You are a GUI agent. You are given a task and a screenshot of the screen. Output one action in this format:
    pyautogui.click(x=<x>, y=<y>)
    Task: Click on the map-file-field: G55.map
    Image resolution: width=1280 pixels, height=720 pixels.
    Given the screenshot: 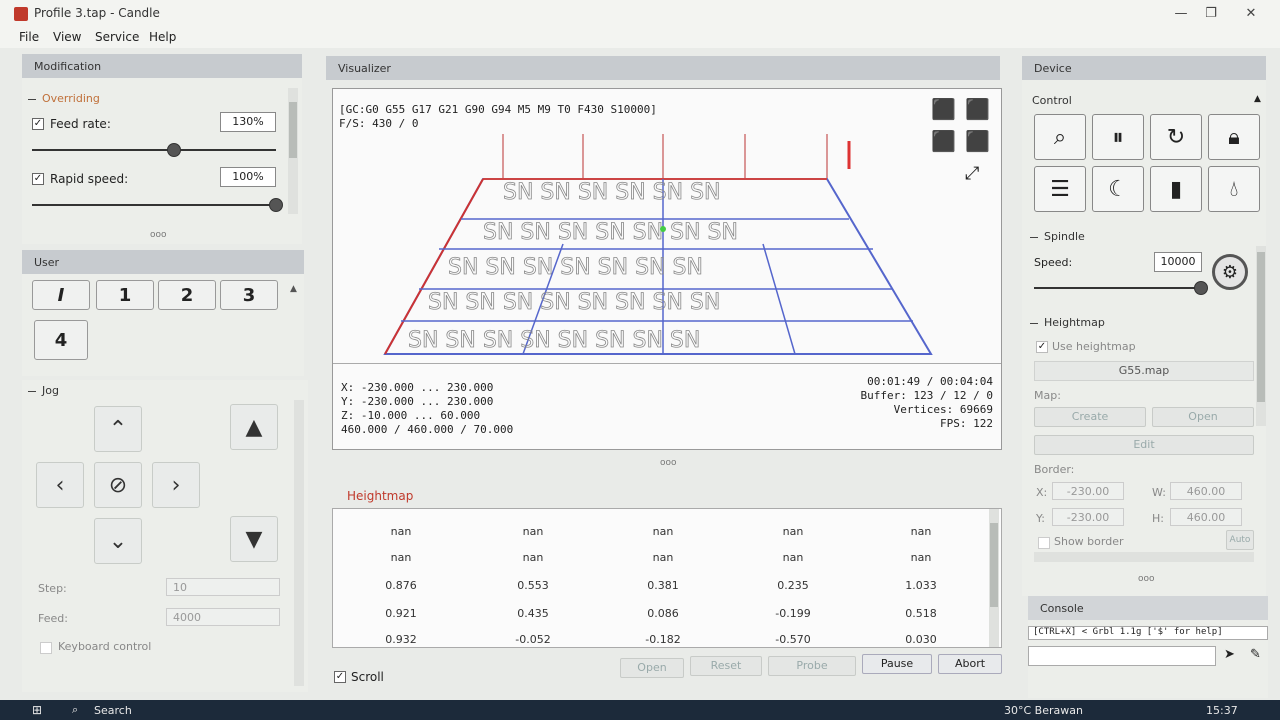 What is the action you would take?
    pyautogui.click(x=1144, y=371)
    